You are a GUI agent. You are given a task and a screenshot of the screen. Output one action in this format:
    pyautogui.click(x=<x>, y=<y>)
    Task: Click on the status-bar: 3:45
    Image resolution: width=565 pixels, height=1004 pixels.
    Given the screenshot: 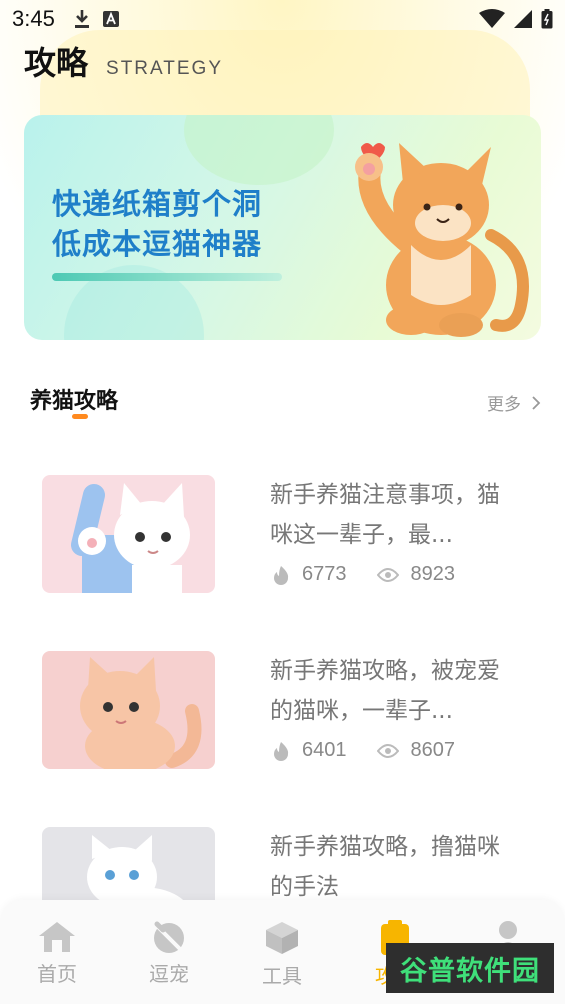 What is the action you would take?
    pyautogui.click(x=282, y=19)
    